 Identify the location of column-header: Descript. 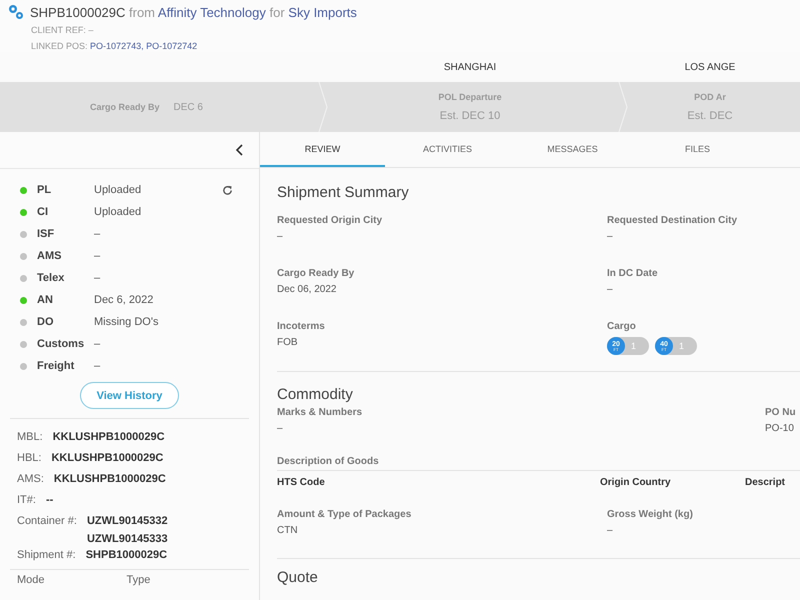
(765, 483).